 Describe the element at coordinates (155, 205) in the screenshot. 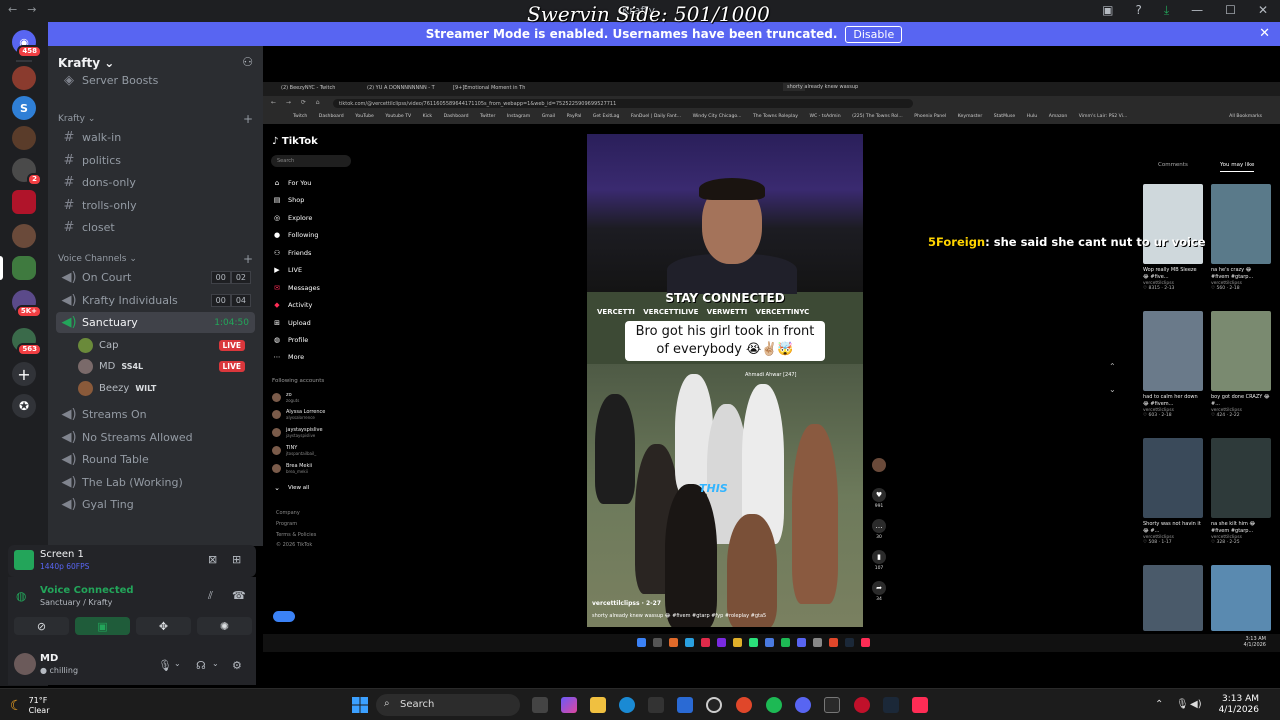

I see `channel-trolls-only: # trolls-only` at that location.